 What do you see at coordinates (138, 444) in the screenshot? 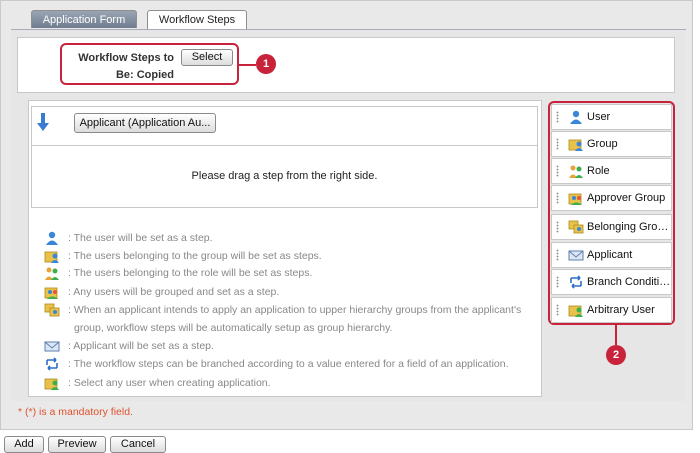
I see `cancel-button: Cancel` at bounding box center [138, 444].